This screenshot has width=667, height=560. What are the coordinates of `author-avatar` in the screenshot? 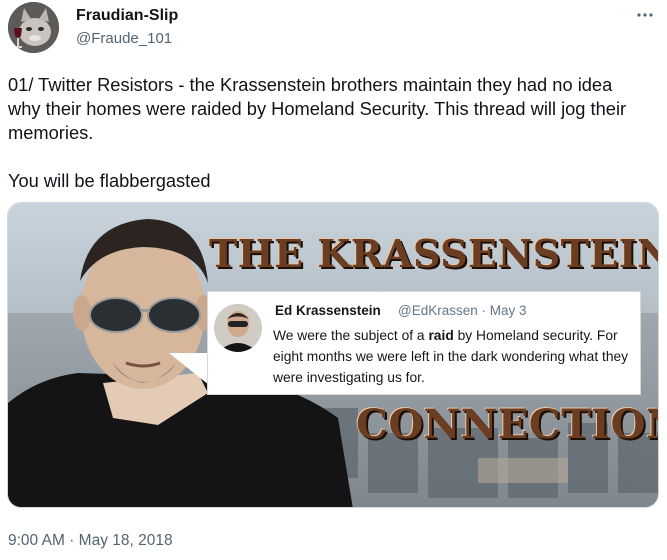 It's located at (33, 27).